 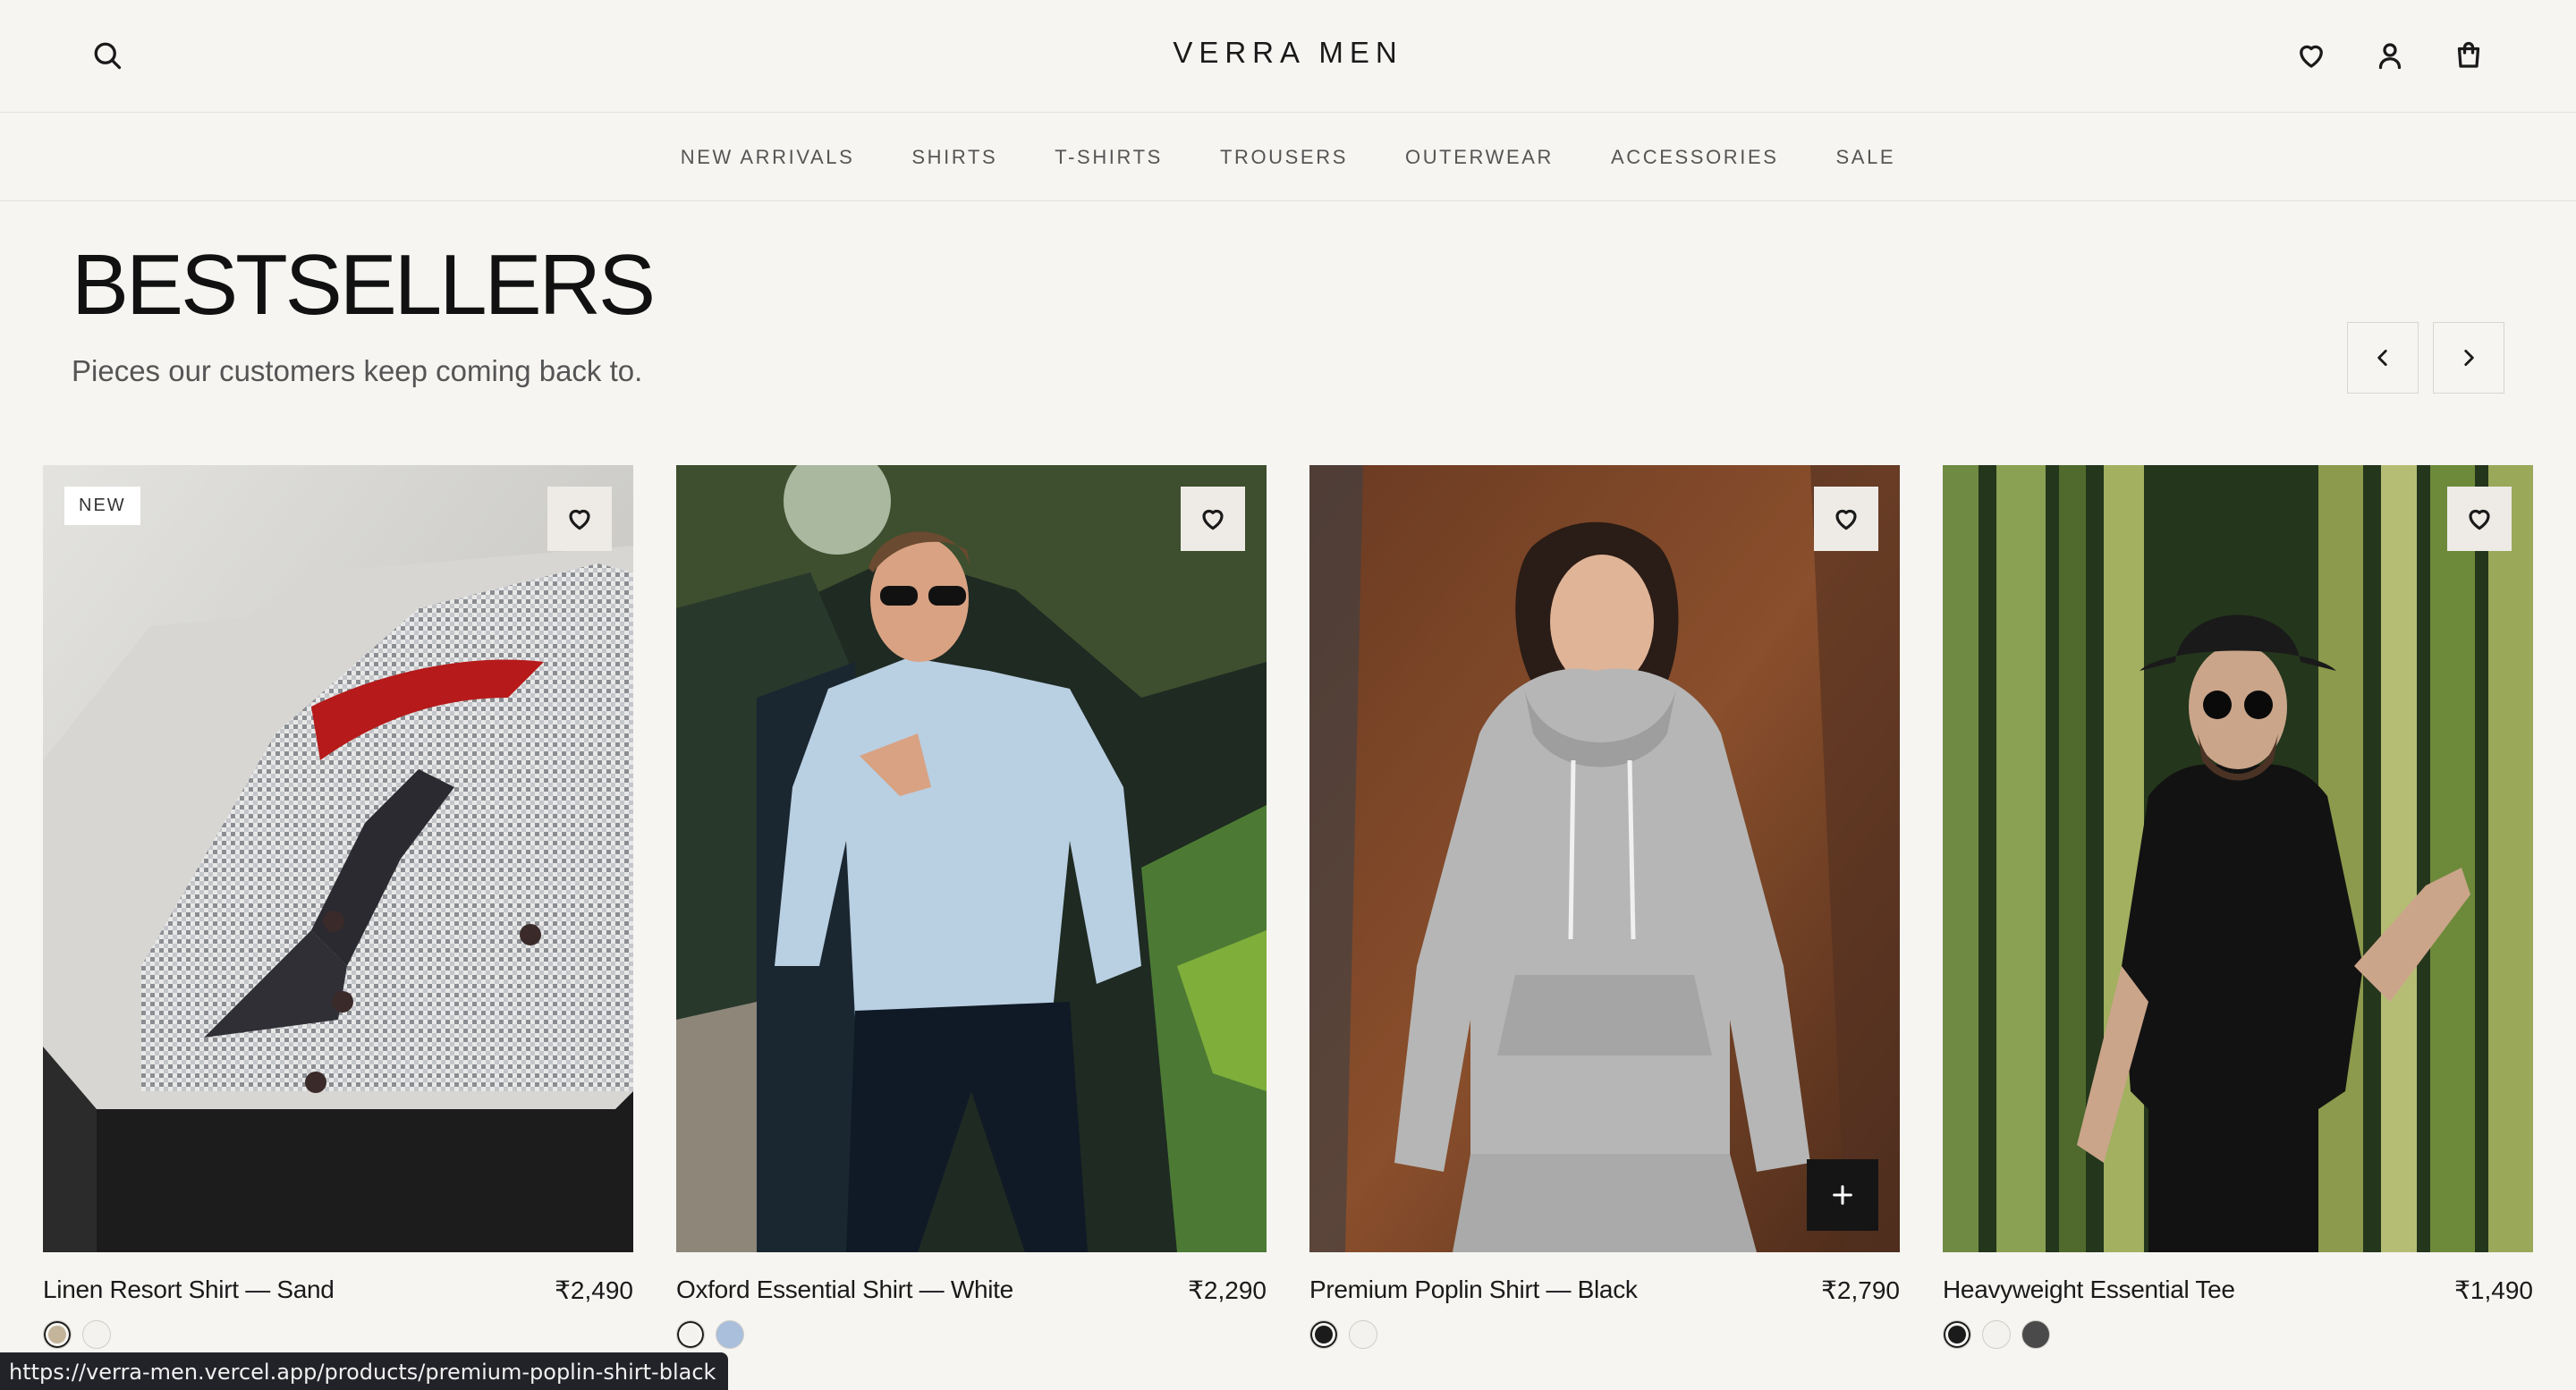 I want to click on nav-shirts: SHIRTS, so click(x=954, y=157).